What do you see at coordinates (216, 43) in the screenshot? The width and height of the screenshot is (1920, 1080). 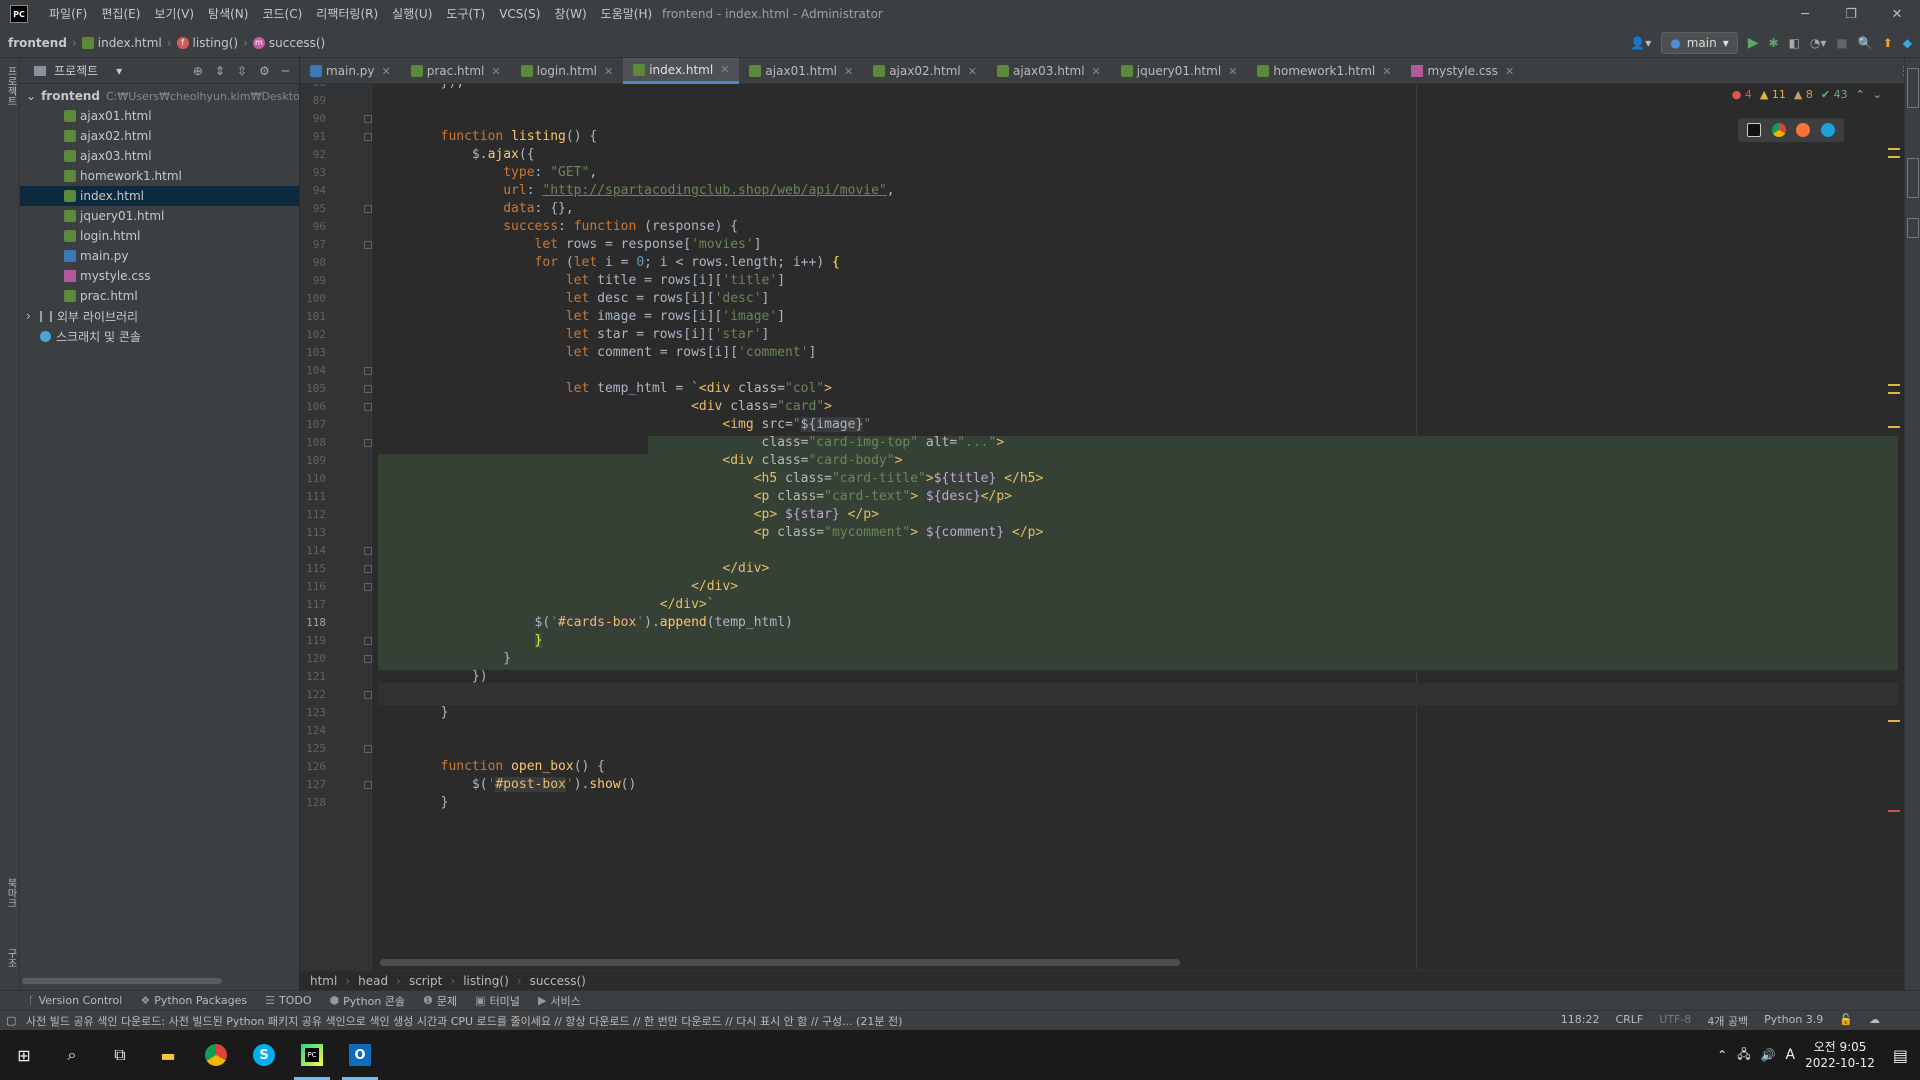 I see `nav-function: listing()` at bounding box center [216, 43].